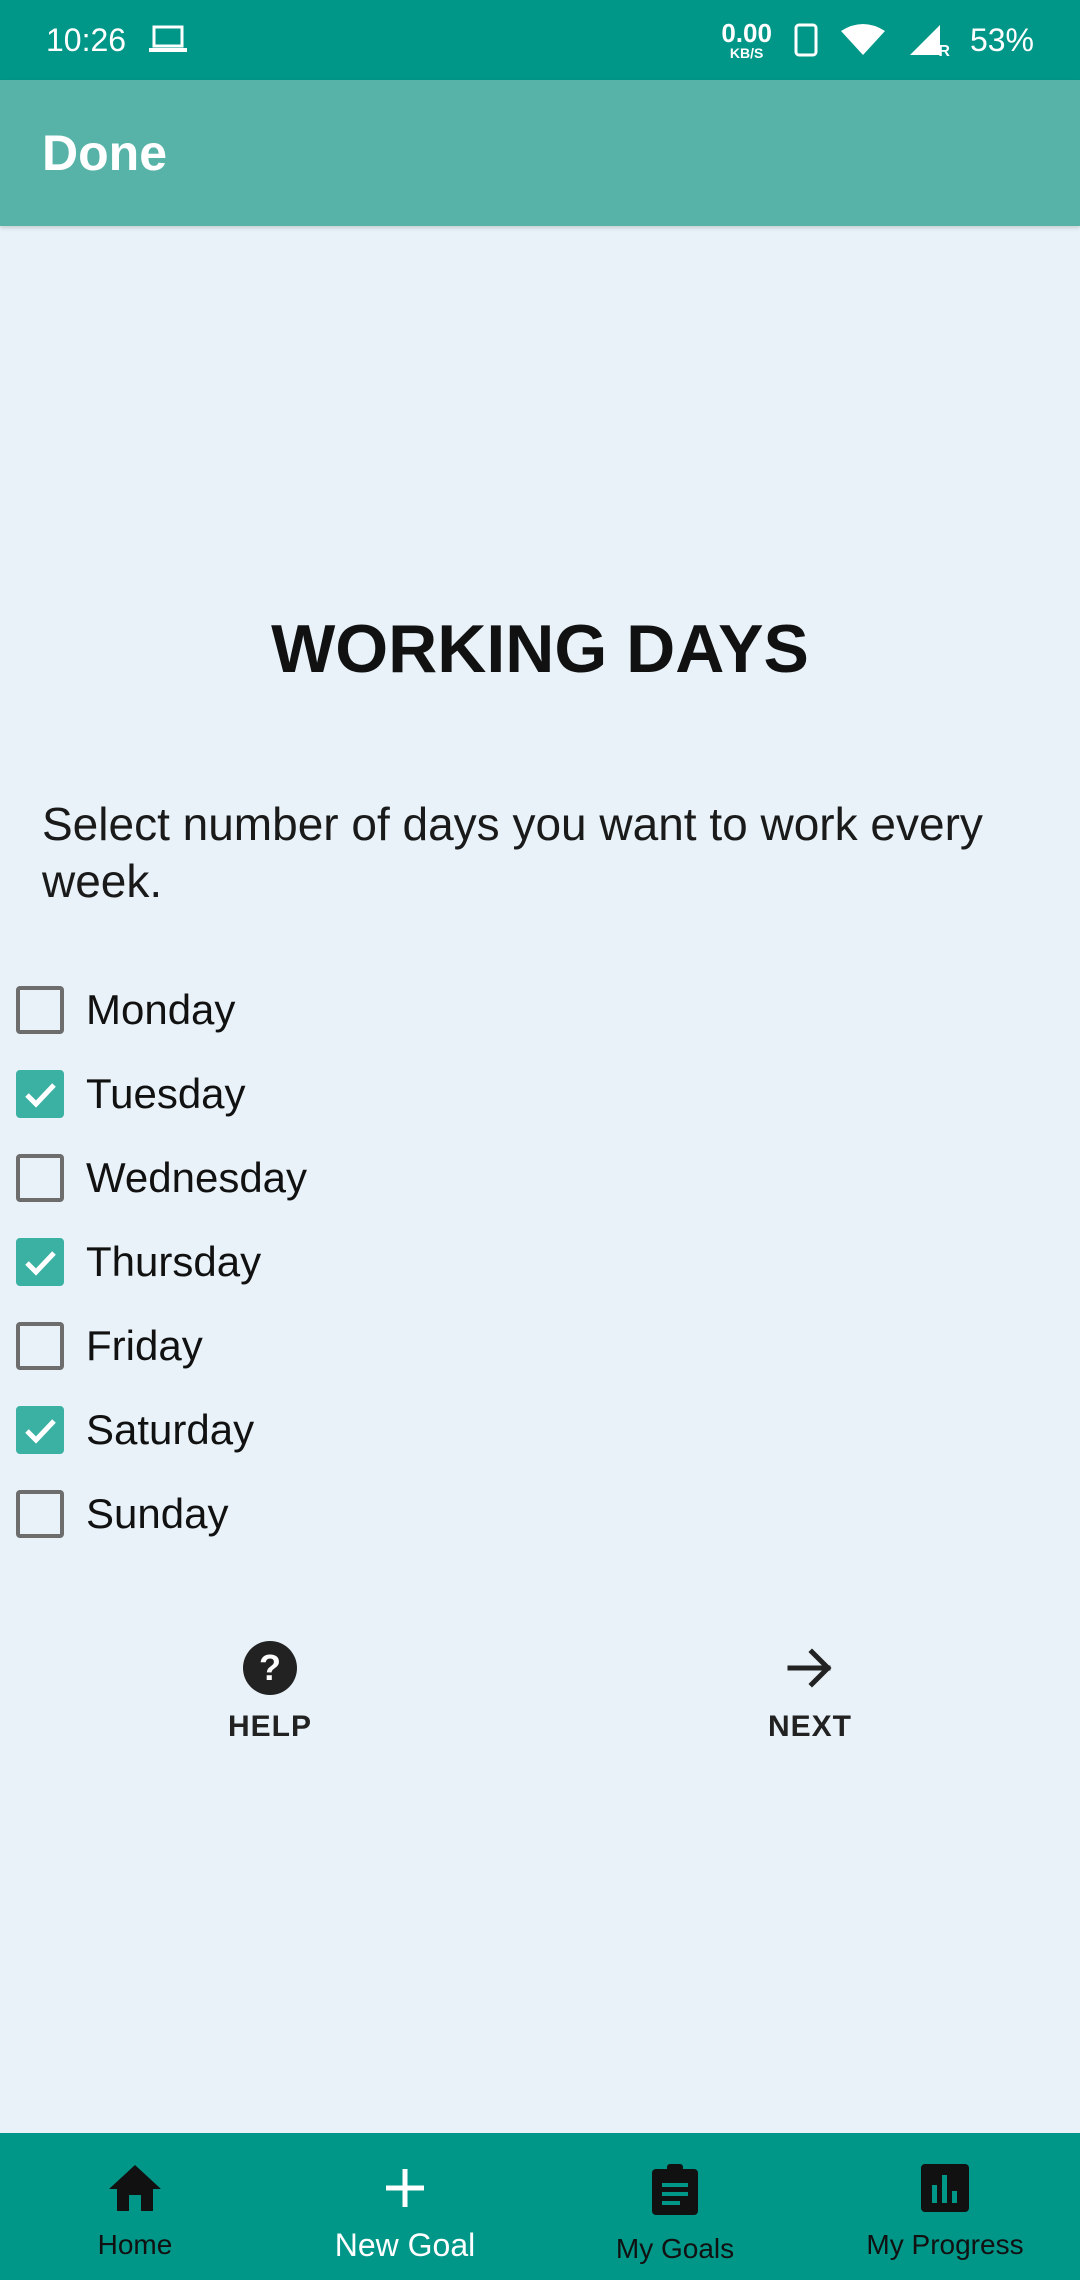 This screenshot has height=2280, width=1080. What do you see at coordinates (405, 2245) in the screenshot?
I see `nav-label: New Goal` at bounding box center [405, 2245].